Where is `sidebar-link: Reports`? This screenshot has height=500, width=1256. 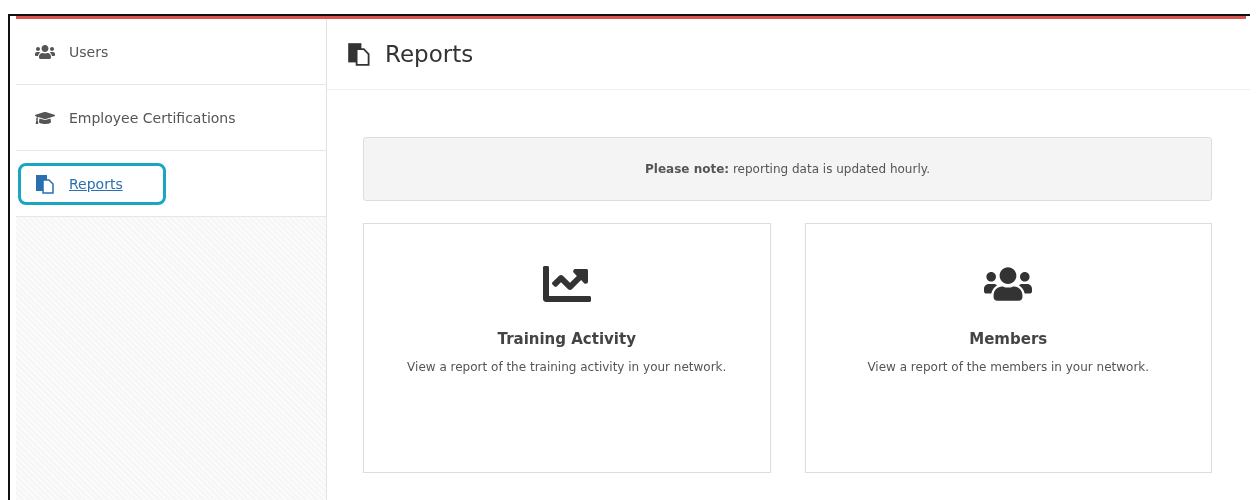
sidebar-link: Reports is located at coordinates (92, 183).